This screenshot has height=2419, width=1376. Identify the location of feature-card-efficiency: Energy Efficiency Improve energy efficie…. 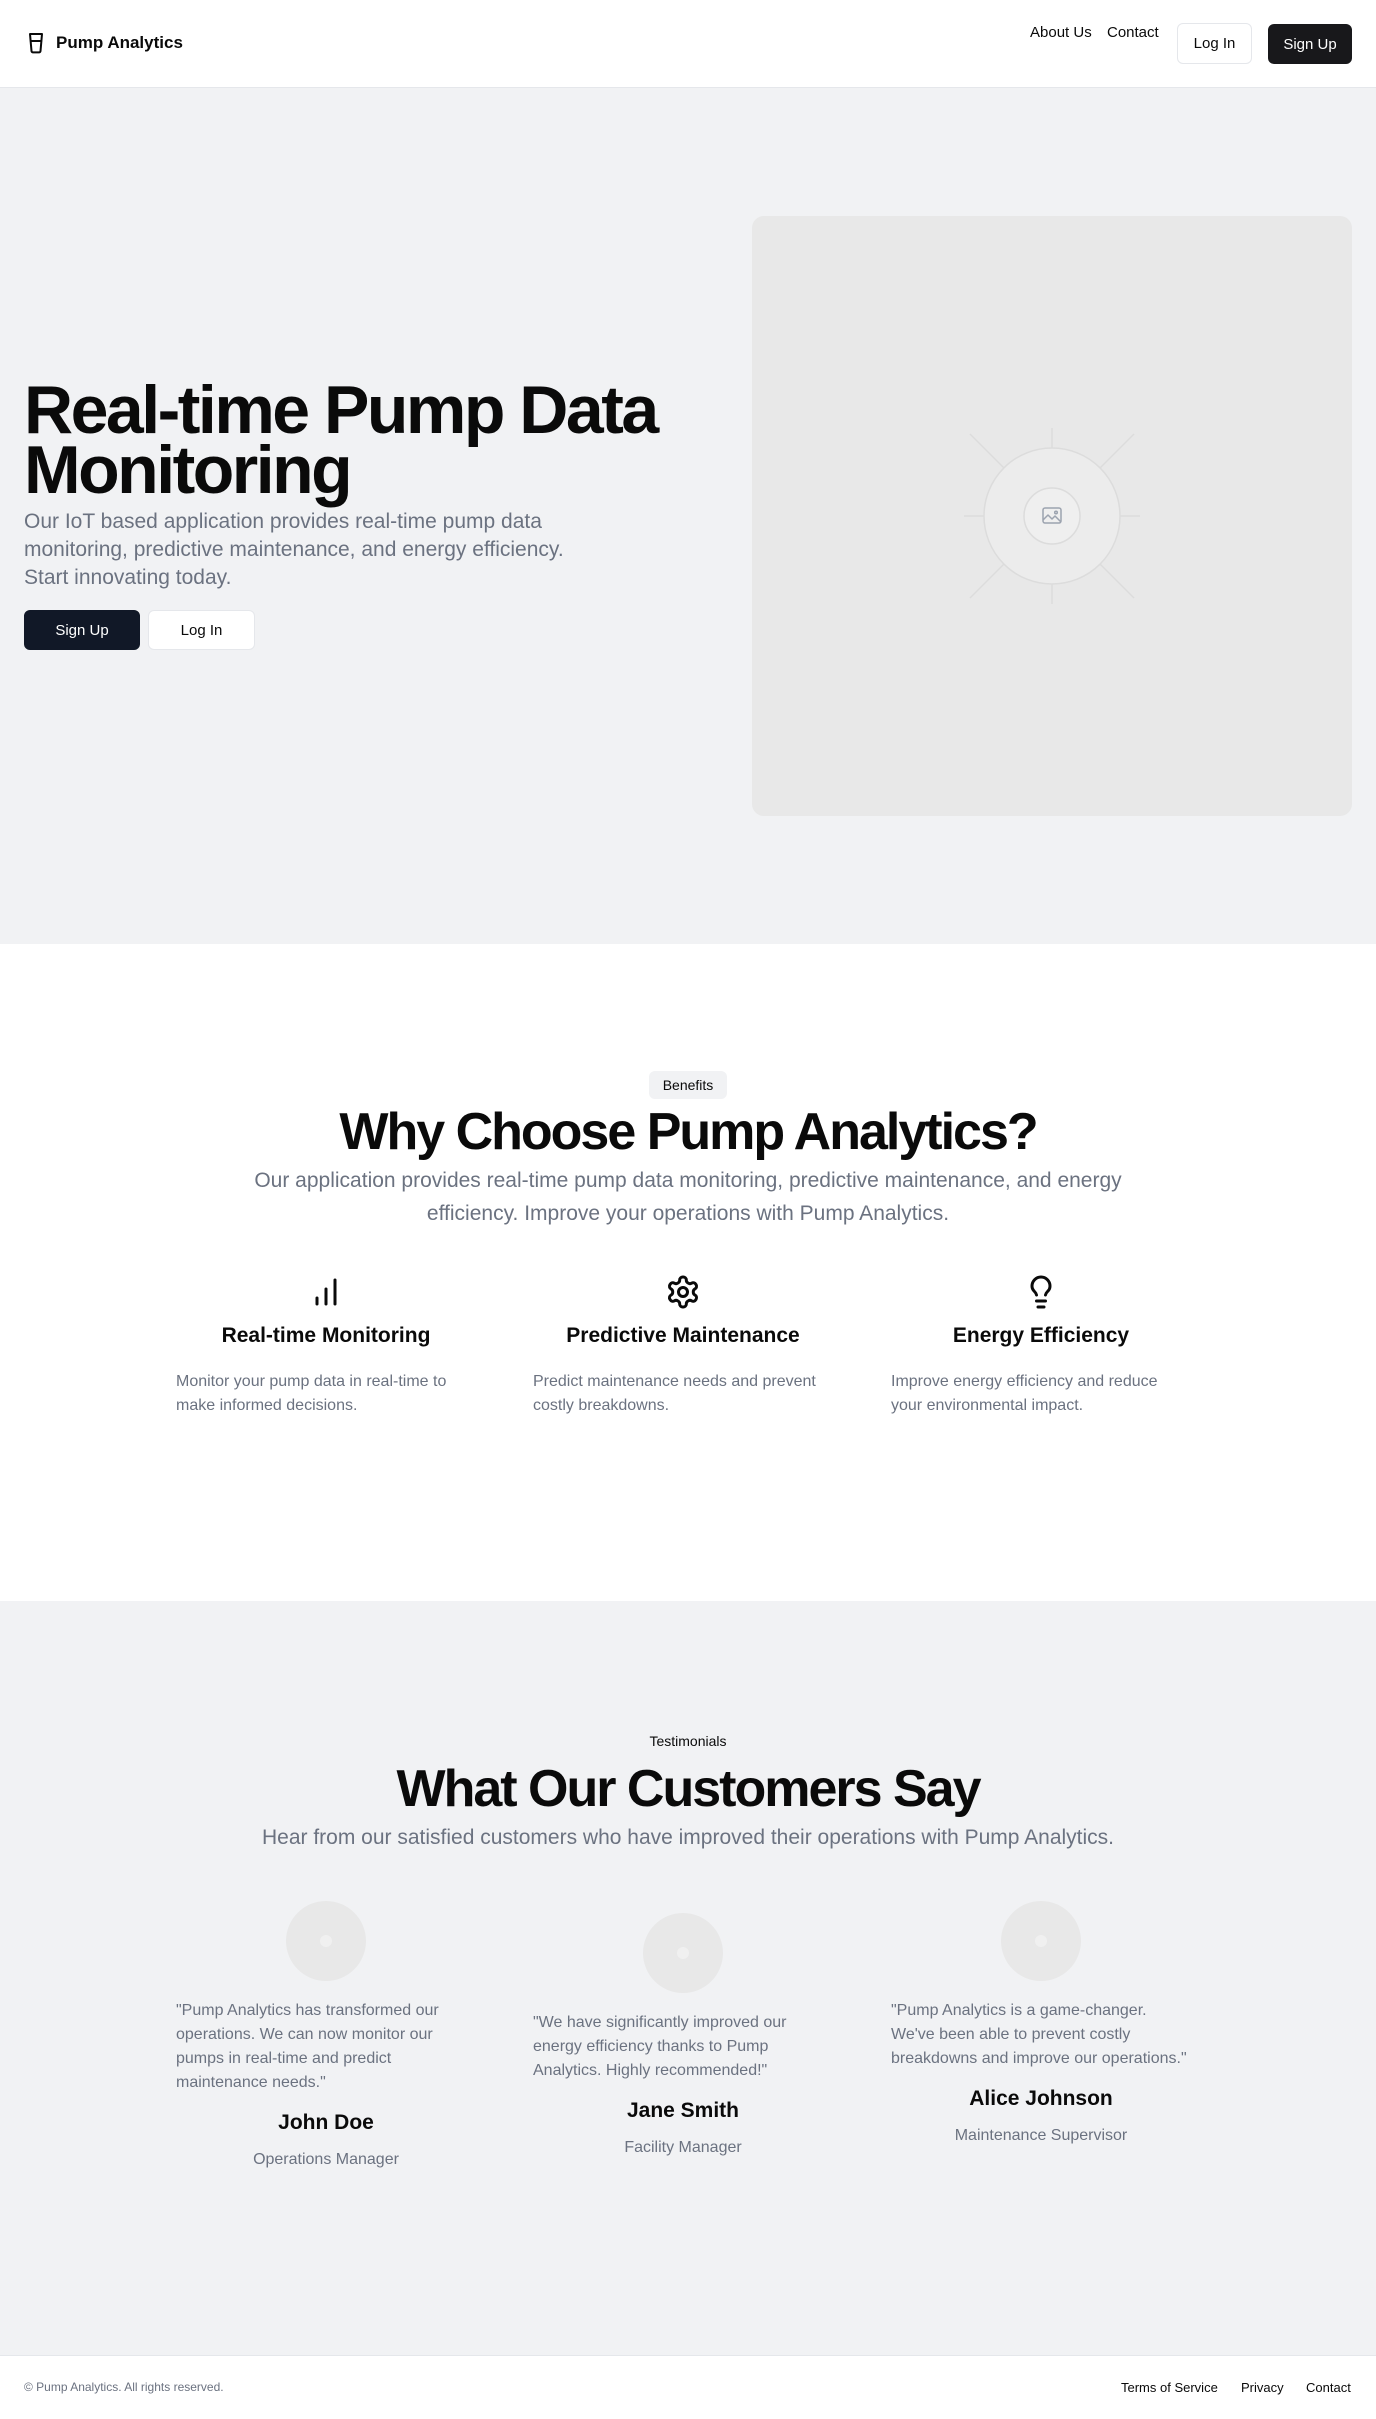
(1041, 1346).